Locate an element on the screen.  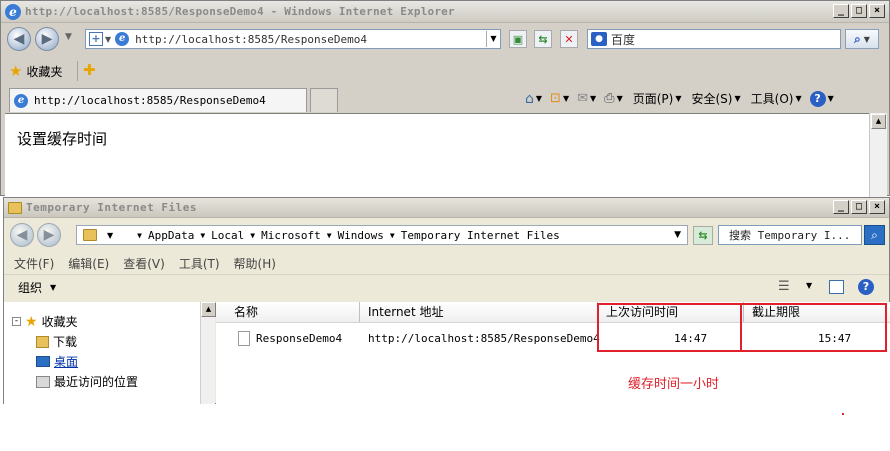
ie-logo-icon: e is located at coordinates (13, 11).